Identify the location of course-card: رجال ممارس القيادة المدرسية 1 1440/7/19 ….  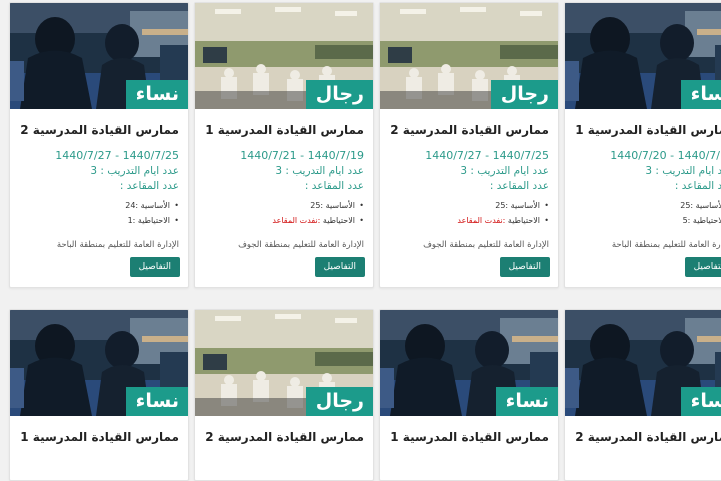
(284, 145).